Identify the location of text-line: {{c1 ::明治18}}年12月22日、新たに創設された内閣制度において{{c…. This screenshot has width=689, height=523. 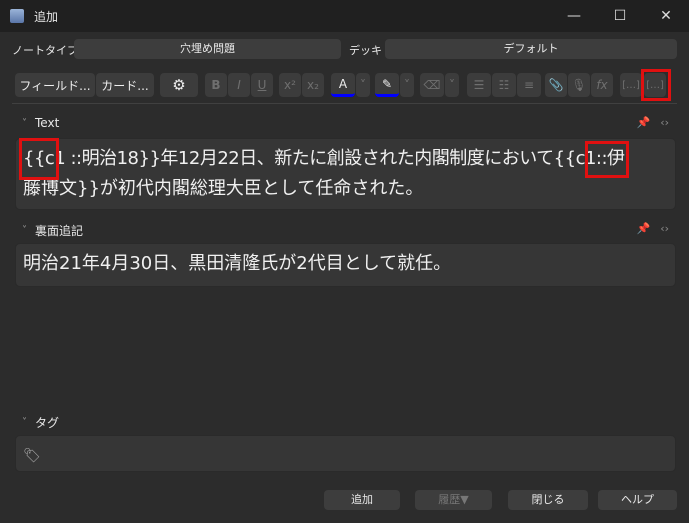
(324, 158).